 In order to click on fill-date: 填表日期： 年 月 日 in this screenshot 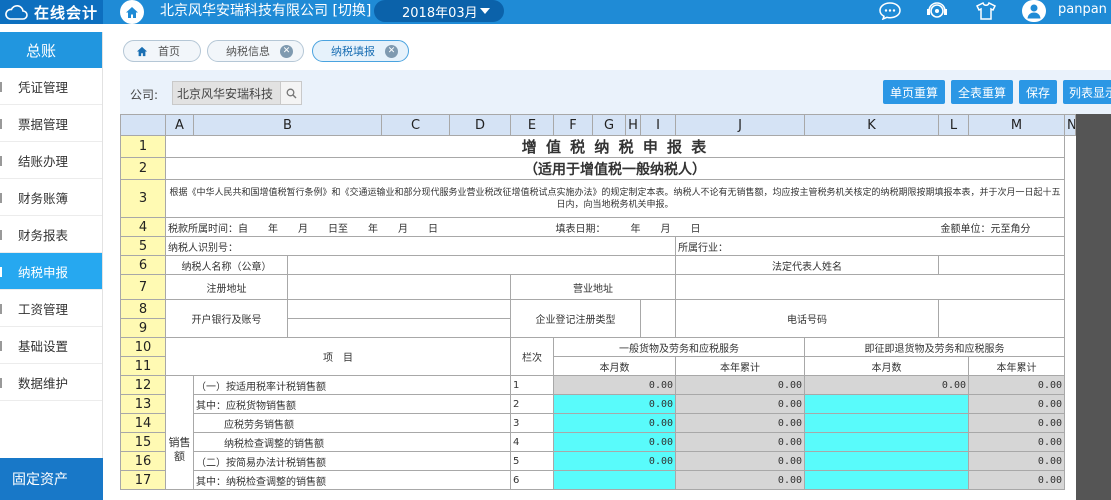, I will do `click(746, 227)`.